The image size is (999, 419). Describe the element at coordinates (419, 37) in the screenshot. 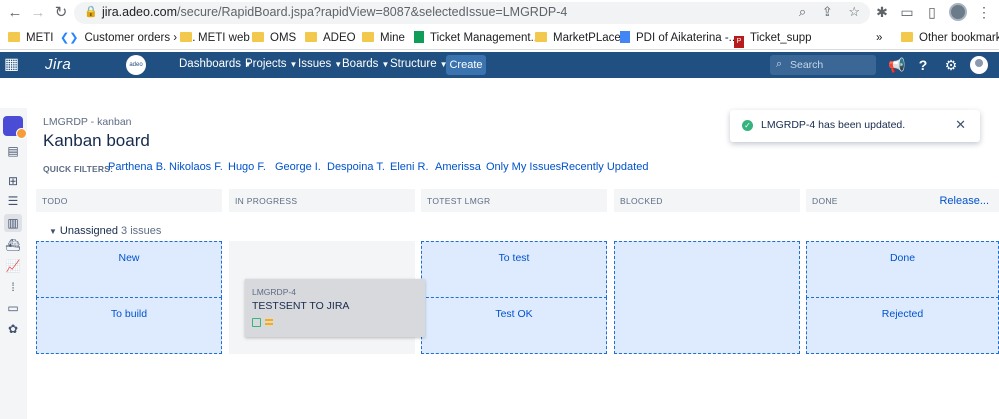

I see `sheets-icon` at that location.